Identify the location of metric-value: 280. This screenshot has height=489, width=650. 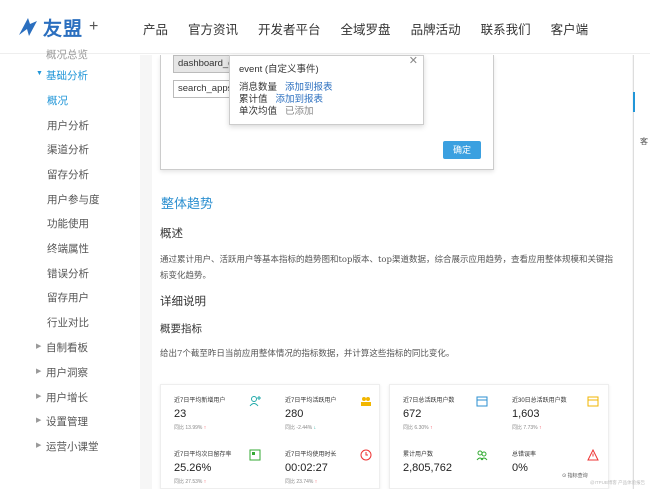
(294, 414).